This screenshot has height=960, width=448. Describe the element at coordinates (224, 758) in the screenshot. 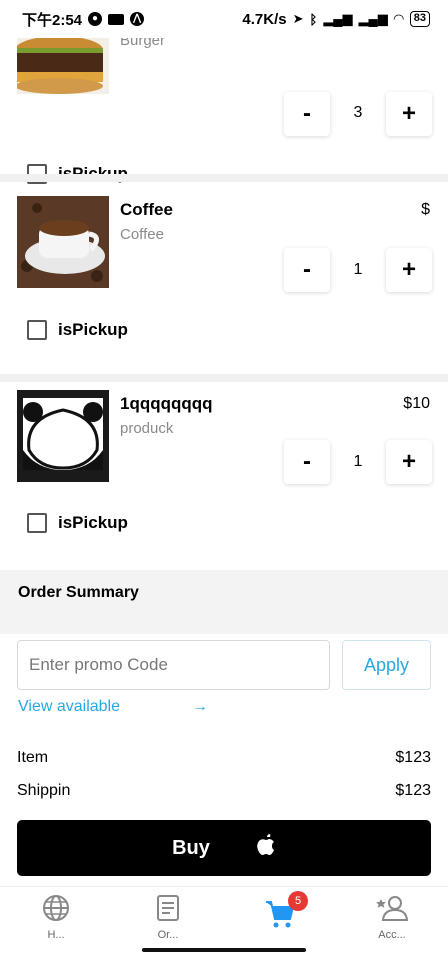

I see `summary-row-item: Item $123` at that location.